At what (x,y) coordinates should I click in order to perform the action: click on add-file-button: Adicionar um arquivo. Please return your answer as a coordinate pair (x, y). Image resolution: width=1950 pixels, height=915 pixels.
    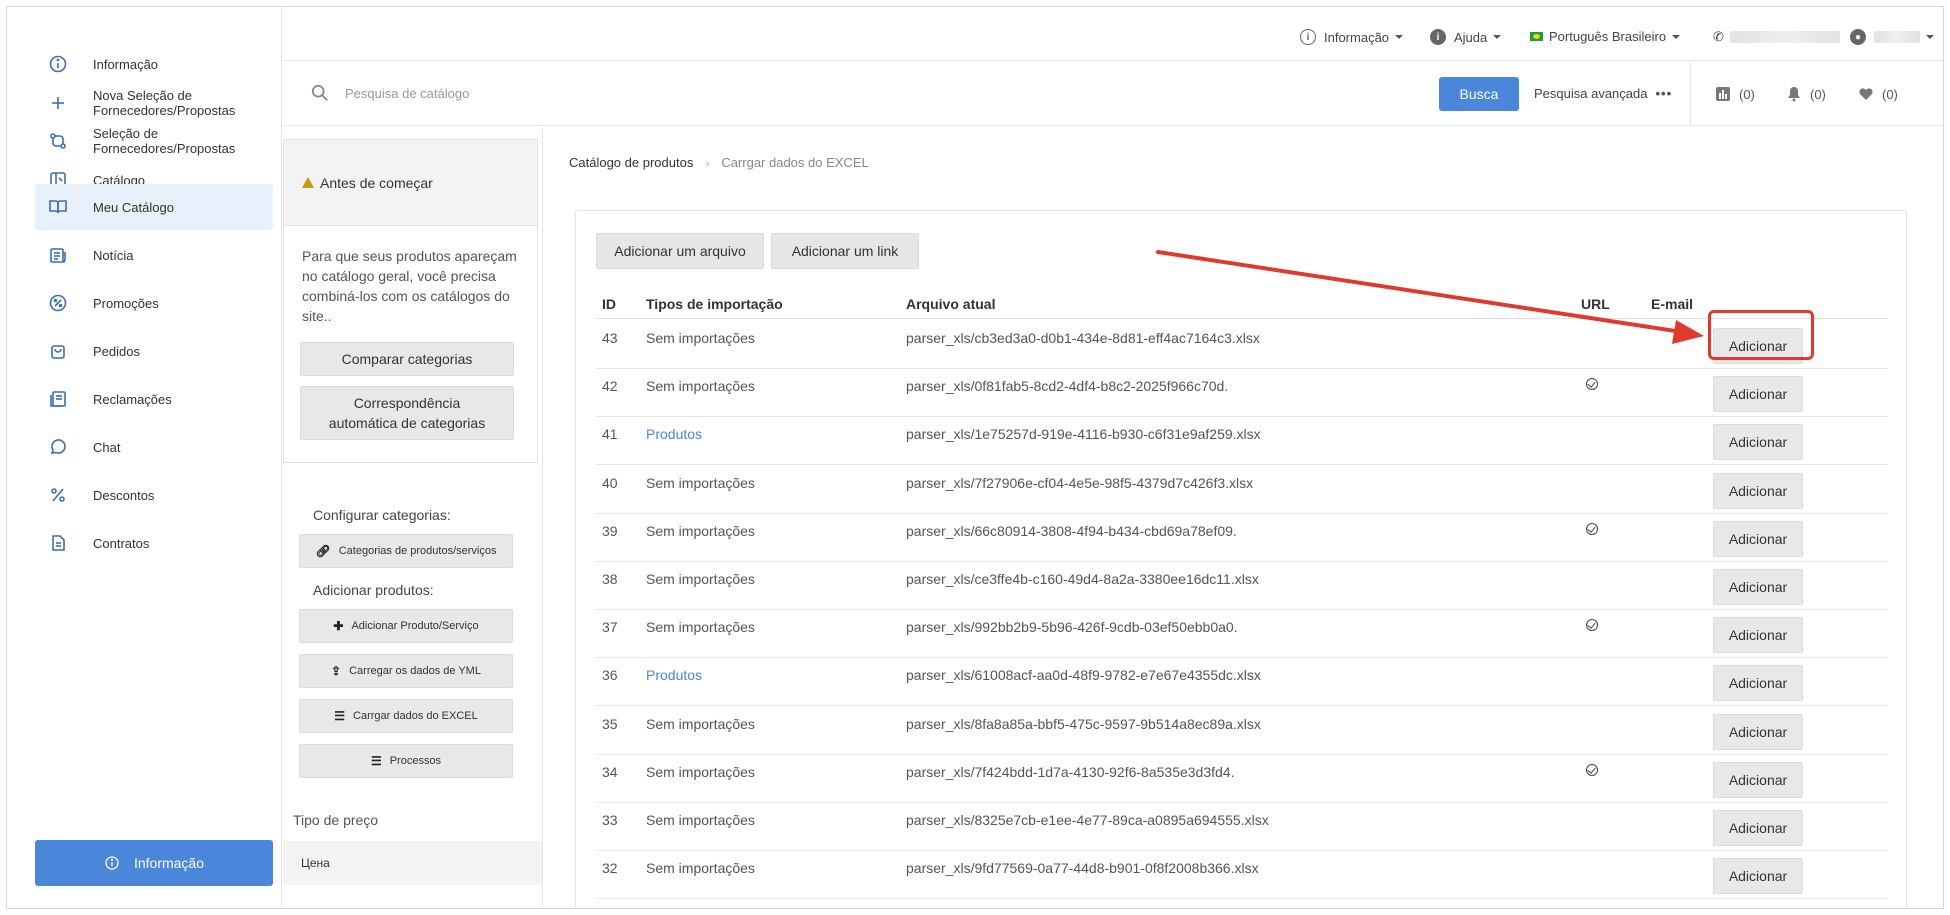
    Looking at the image, I should click on (680, 251).